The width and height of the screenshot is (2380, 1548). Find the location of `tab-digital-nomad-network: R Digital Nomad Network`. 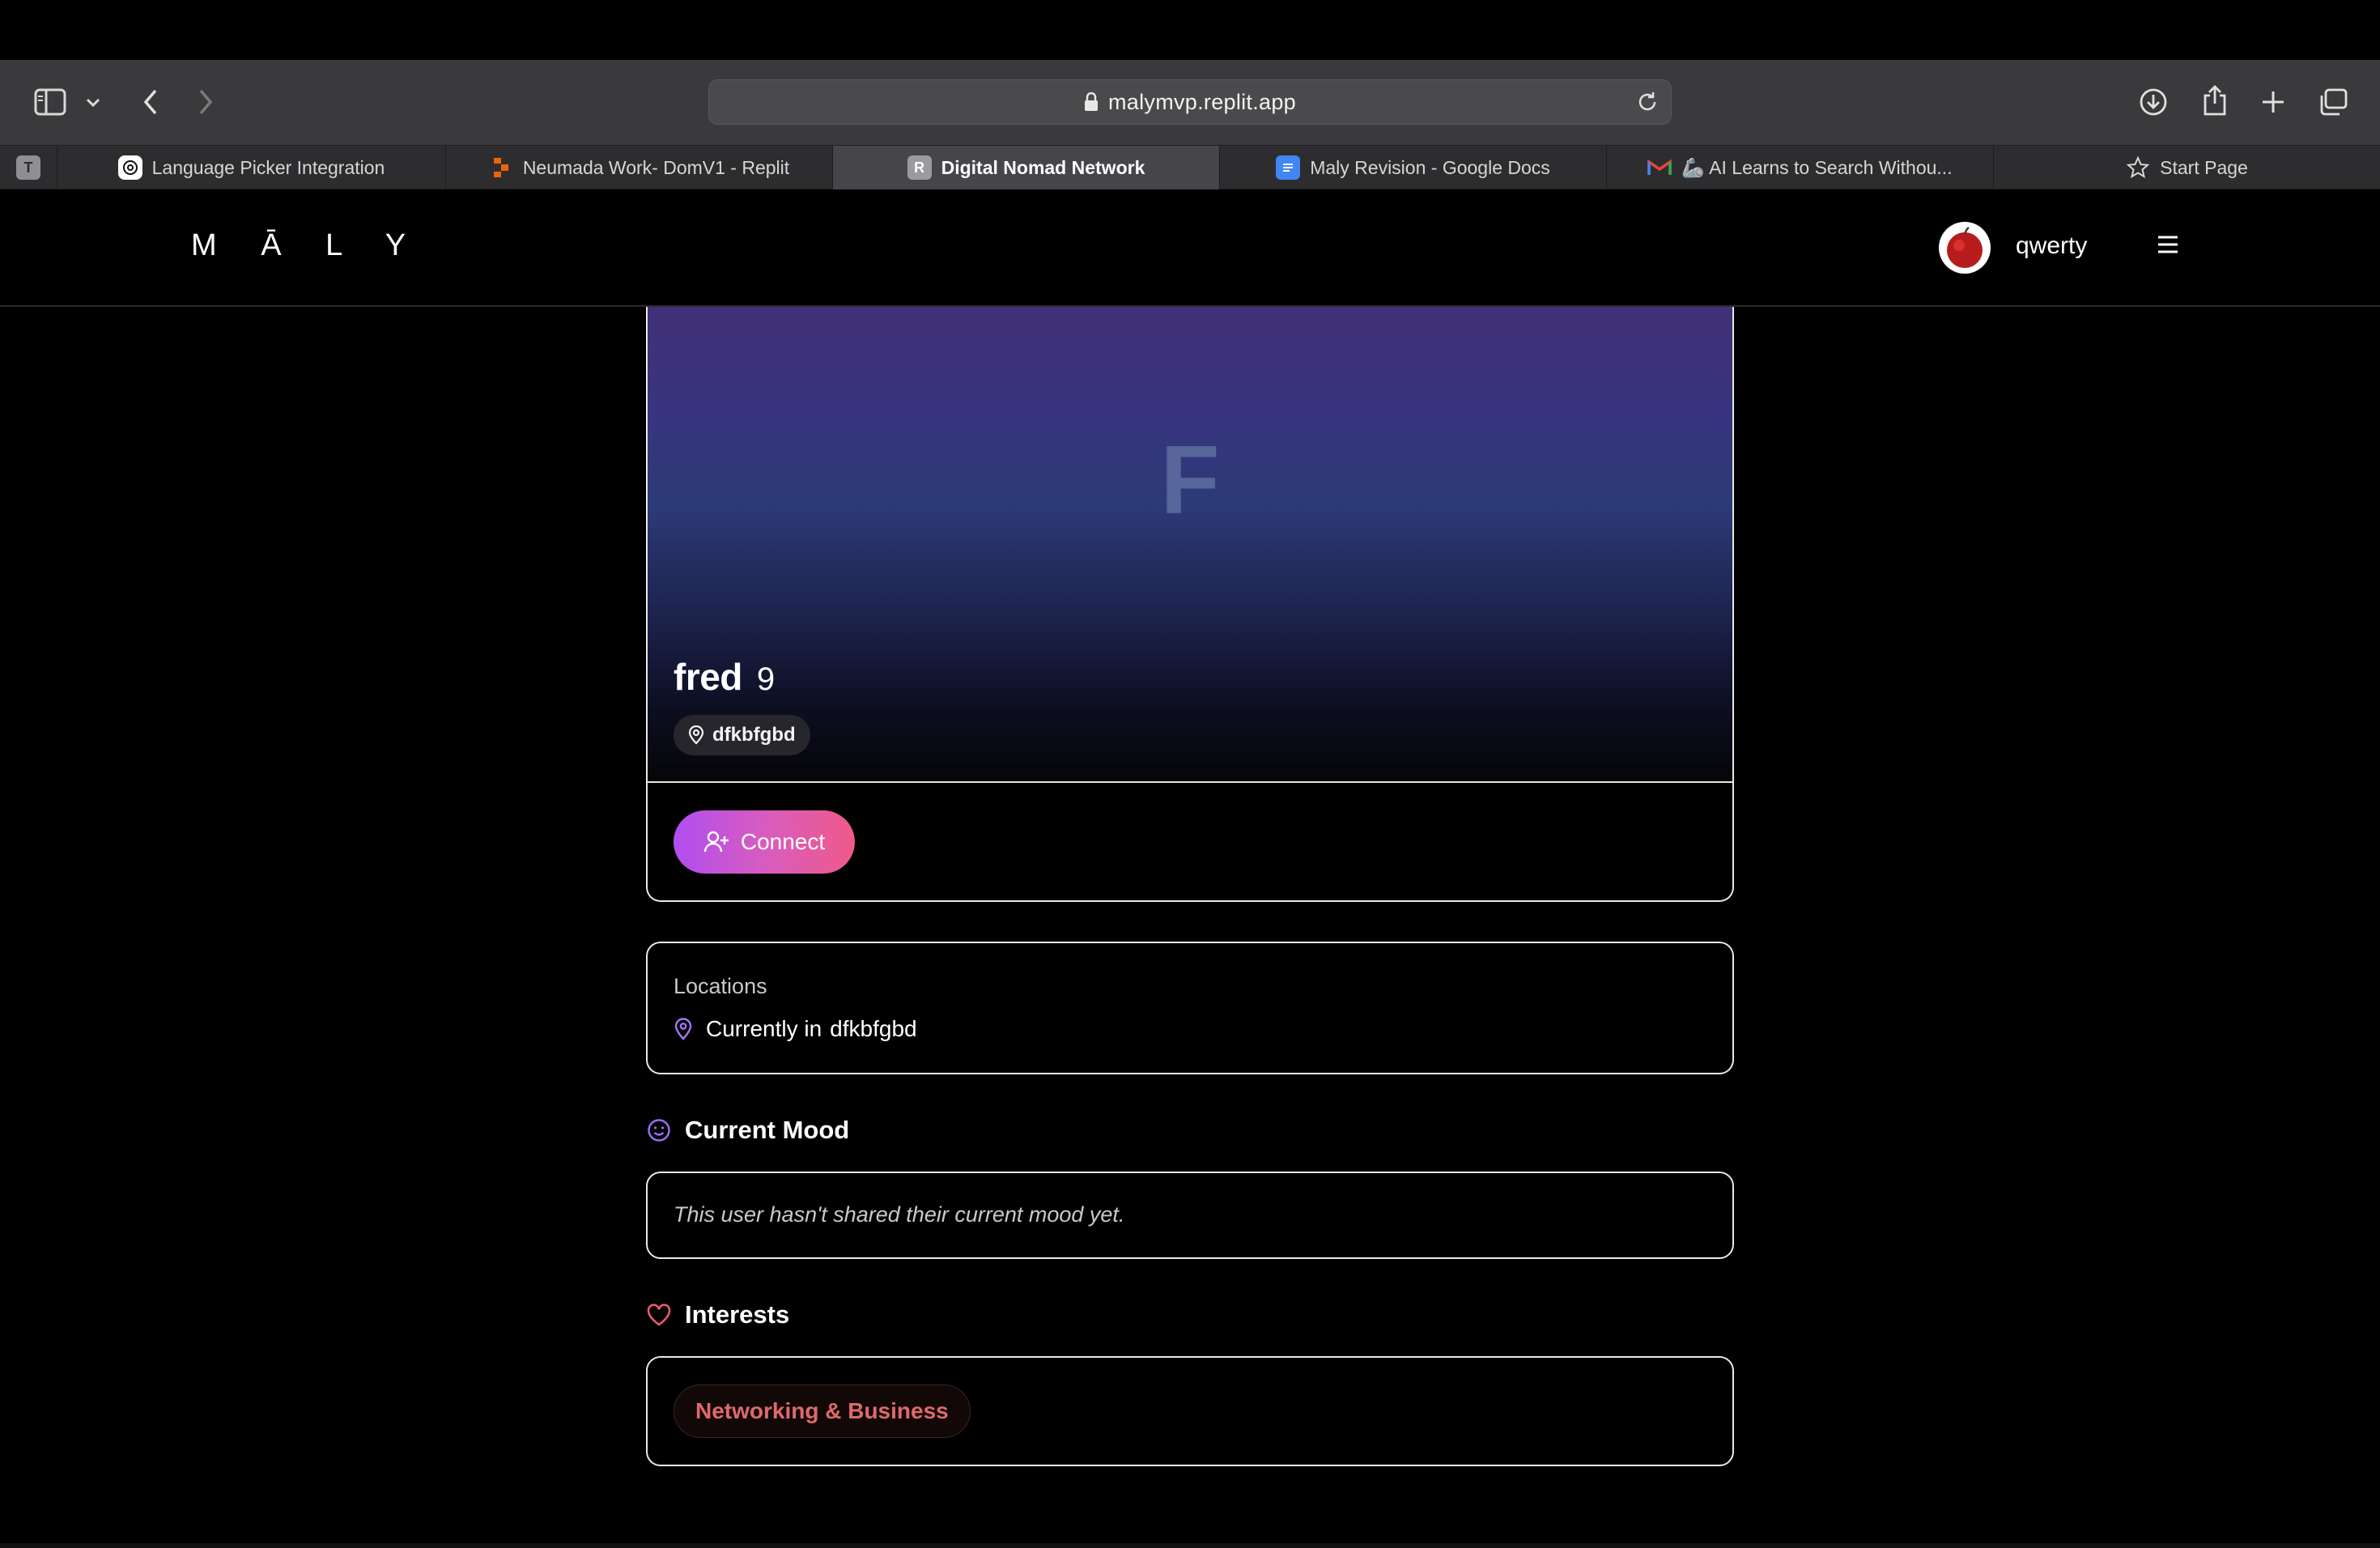

tab-digital-nomad-network: R Digital Nomad Network is located at coordinates (1025, 167).